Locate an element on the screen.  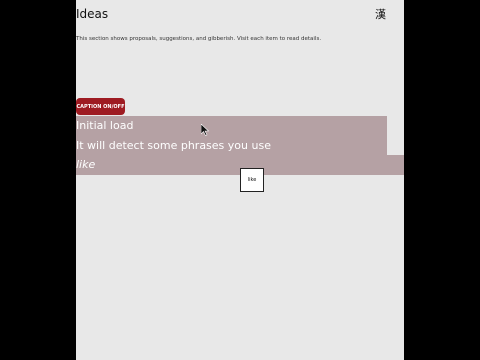
caption-line-2: It will detect some phrases you use is located at coordinates (173, 145).